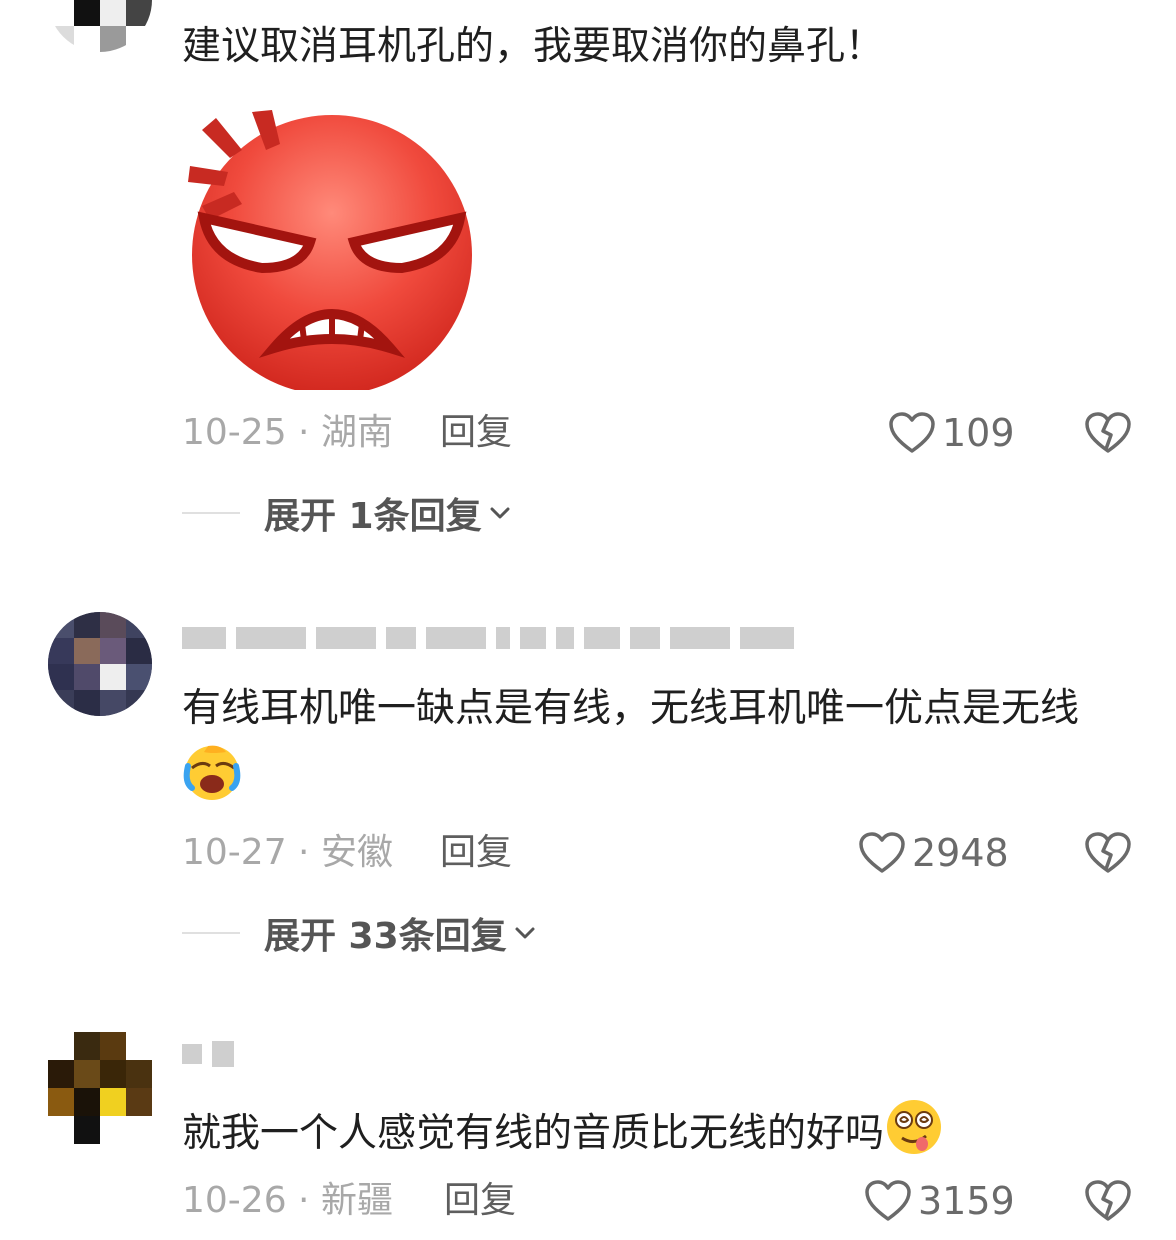 This screenshot has height=1240, width=1176. I want to click on comment-text: 有线耳机唯一缺点是有线，无线耳机唯一优点是无线, so click(652, 744).